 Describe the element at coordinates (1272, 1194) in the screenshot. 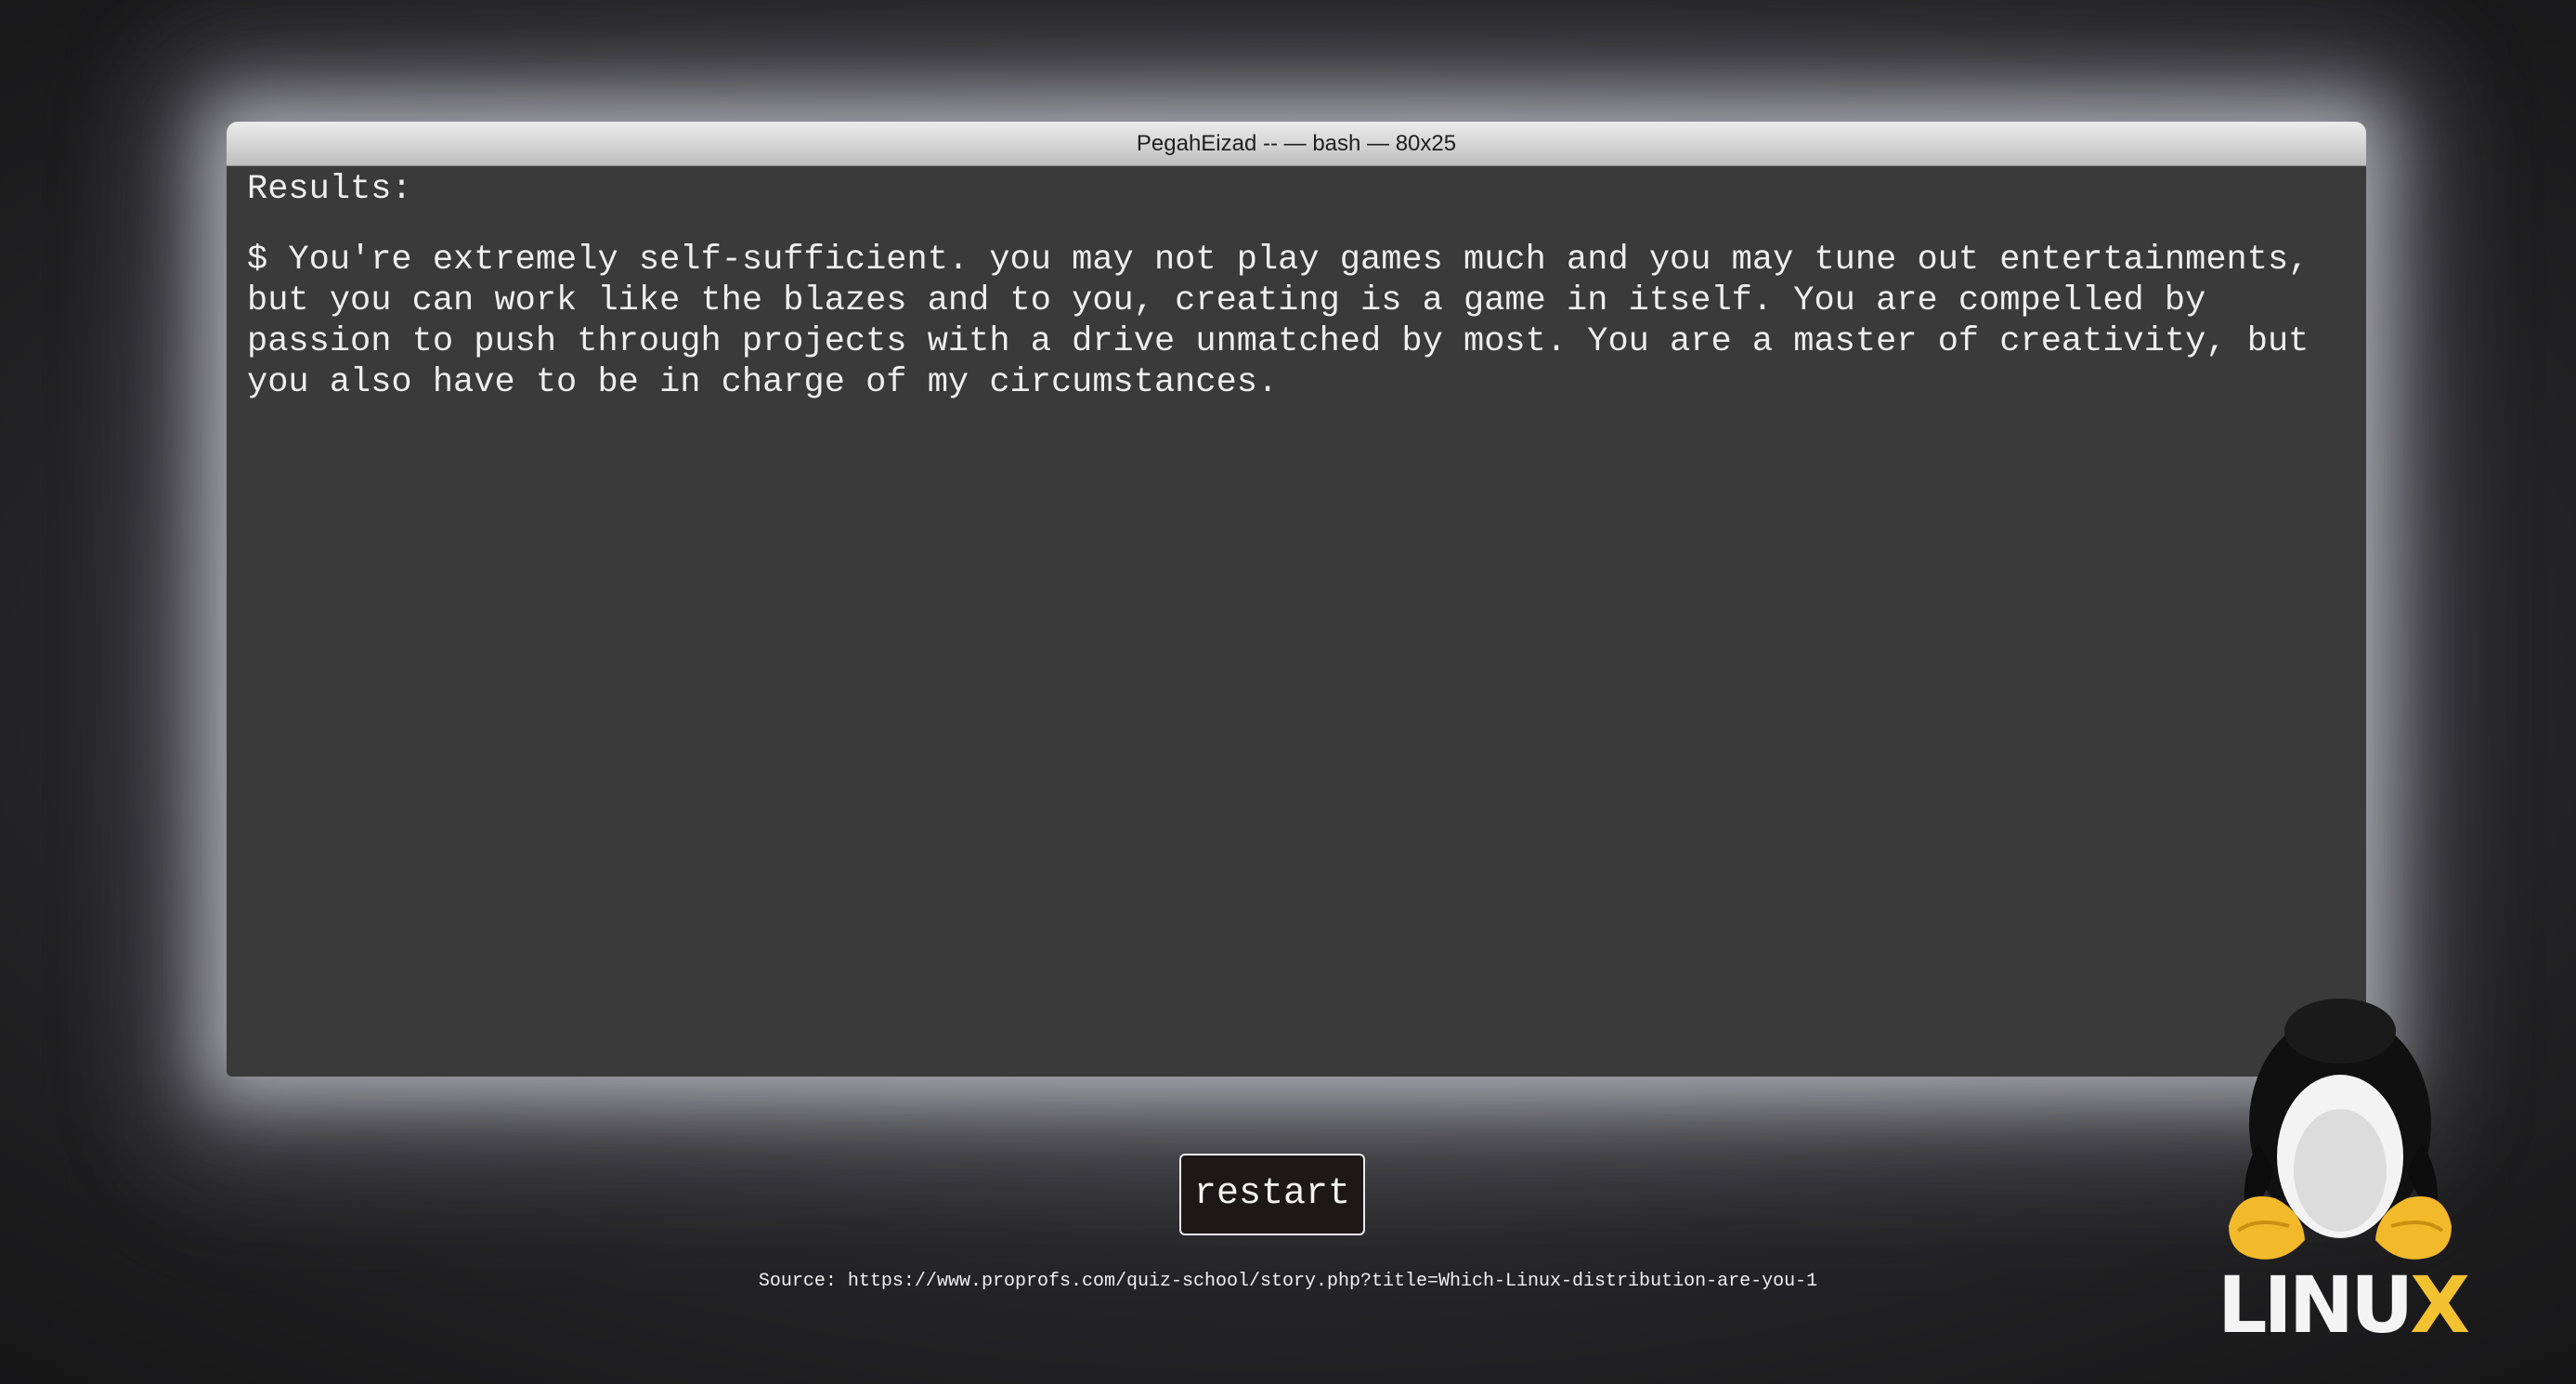

I see `restart-button: restart` at that location.